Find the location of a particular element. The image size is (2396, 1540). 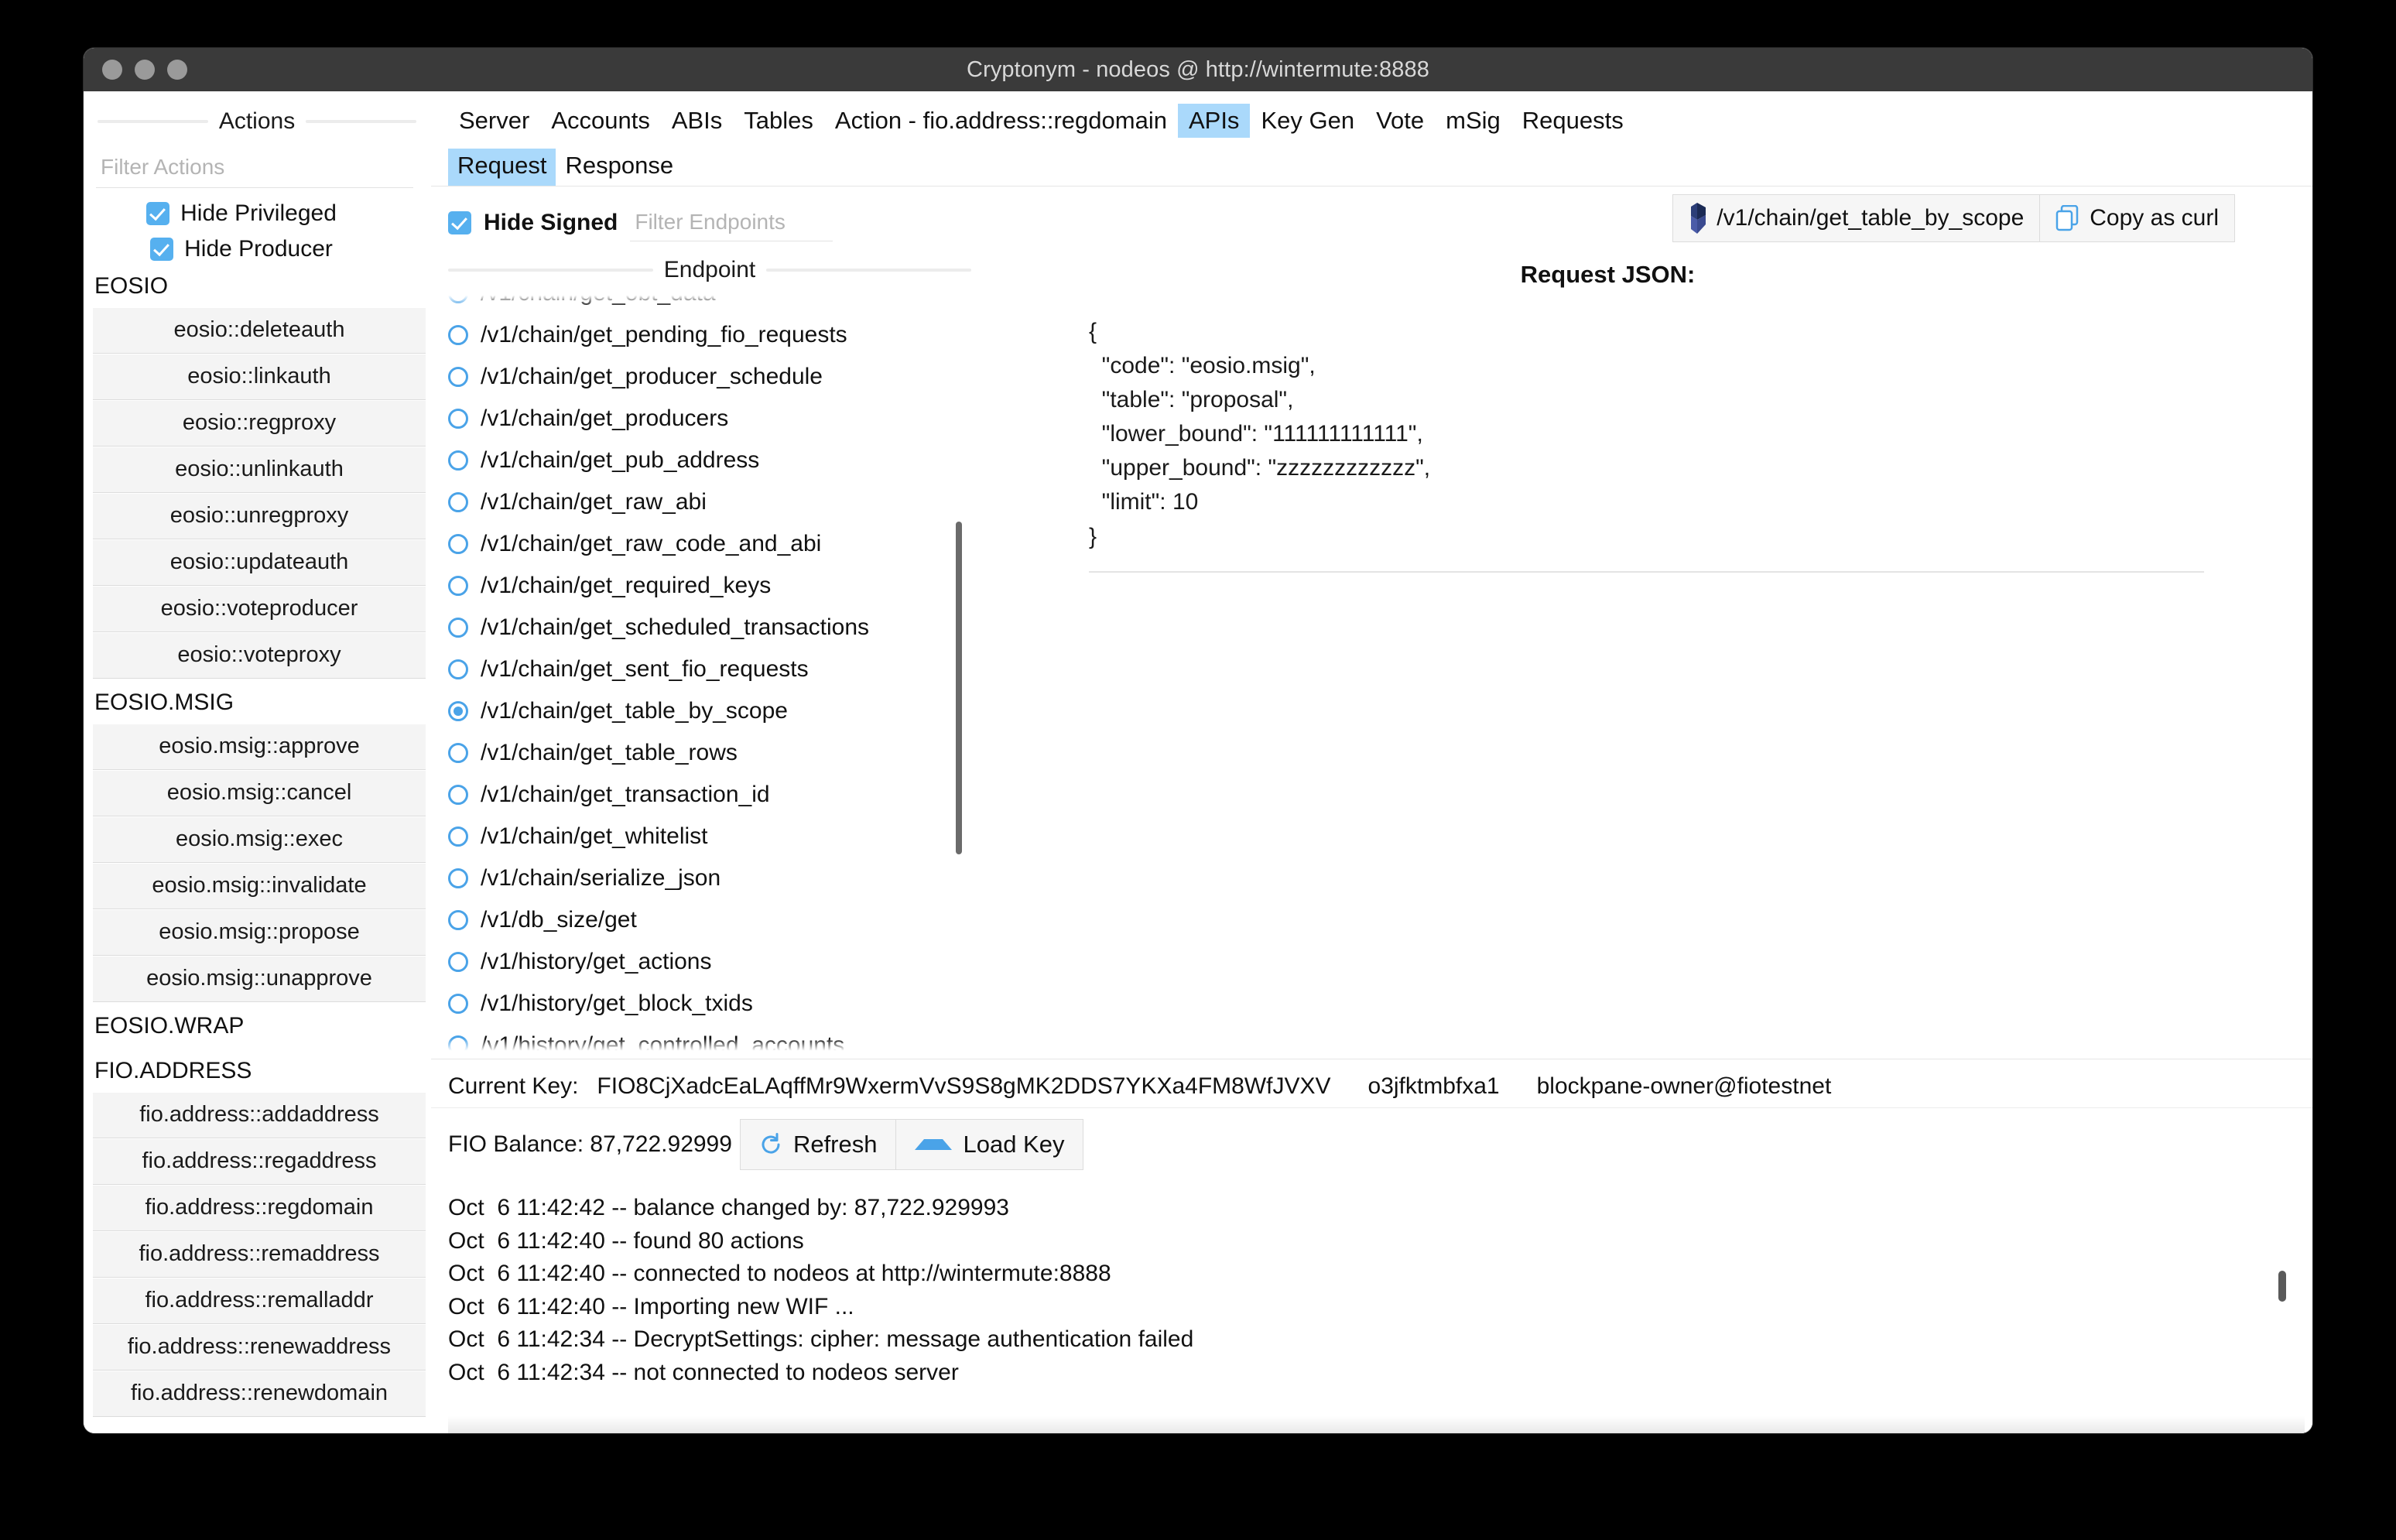

action-list-item: fio.address::remalladdr is located at coordinates (259, 1301).